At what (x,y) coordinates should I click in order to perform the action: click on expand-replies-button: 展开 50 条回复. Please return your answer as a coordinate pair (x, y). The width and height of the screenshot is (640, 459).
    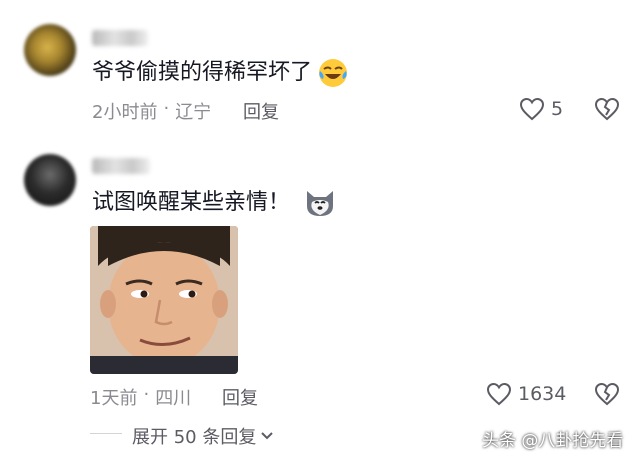
    Looking at the image, I should click on (203, 436).